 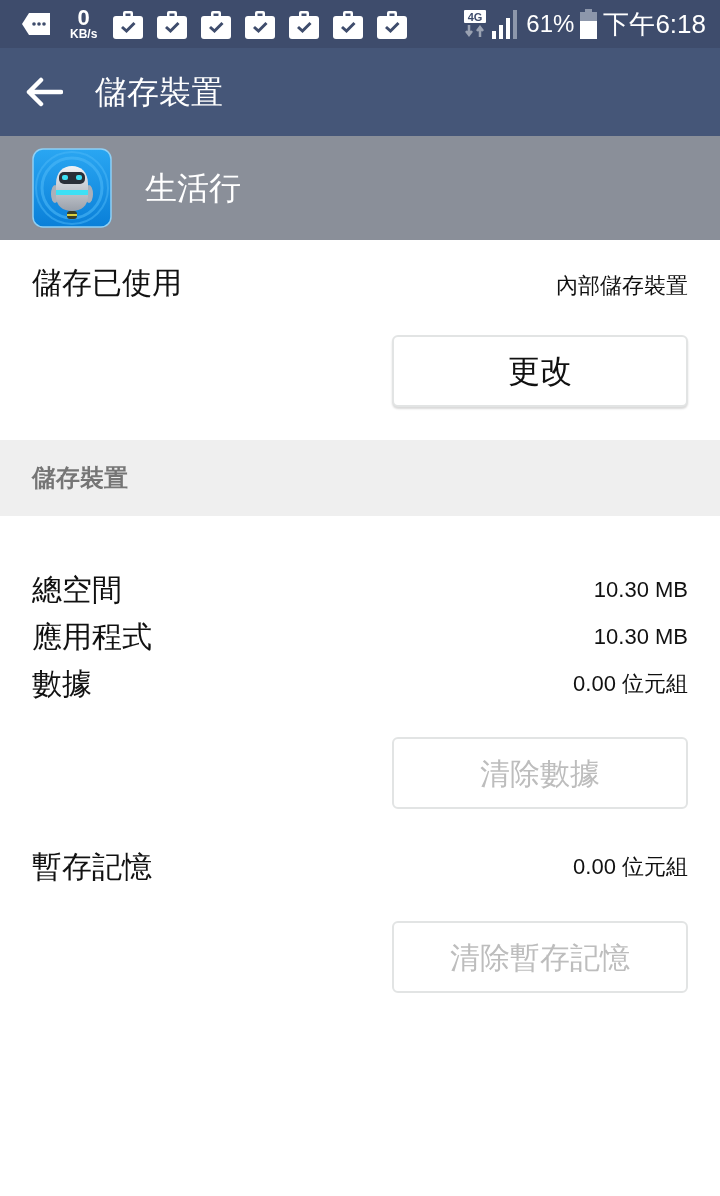 What do you see at coordinates (193, 188) in the screenshot?
I see `app-name: 生活行` at bounding box center [193, 188].